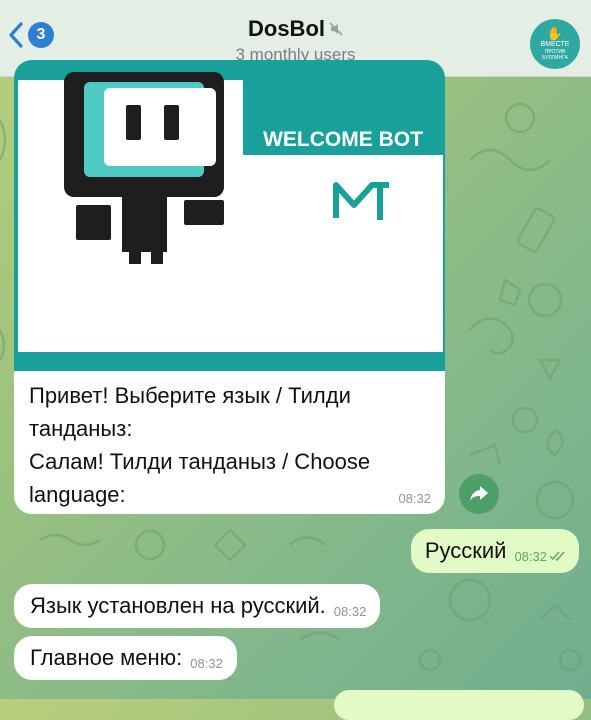 The height and width of the screenshot is (720, 591). I want to click on hand-logo-icon: ✋, so click(555, 33).